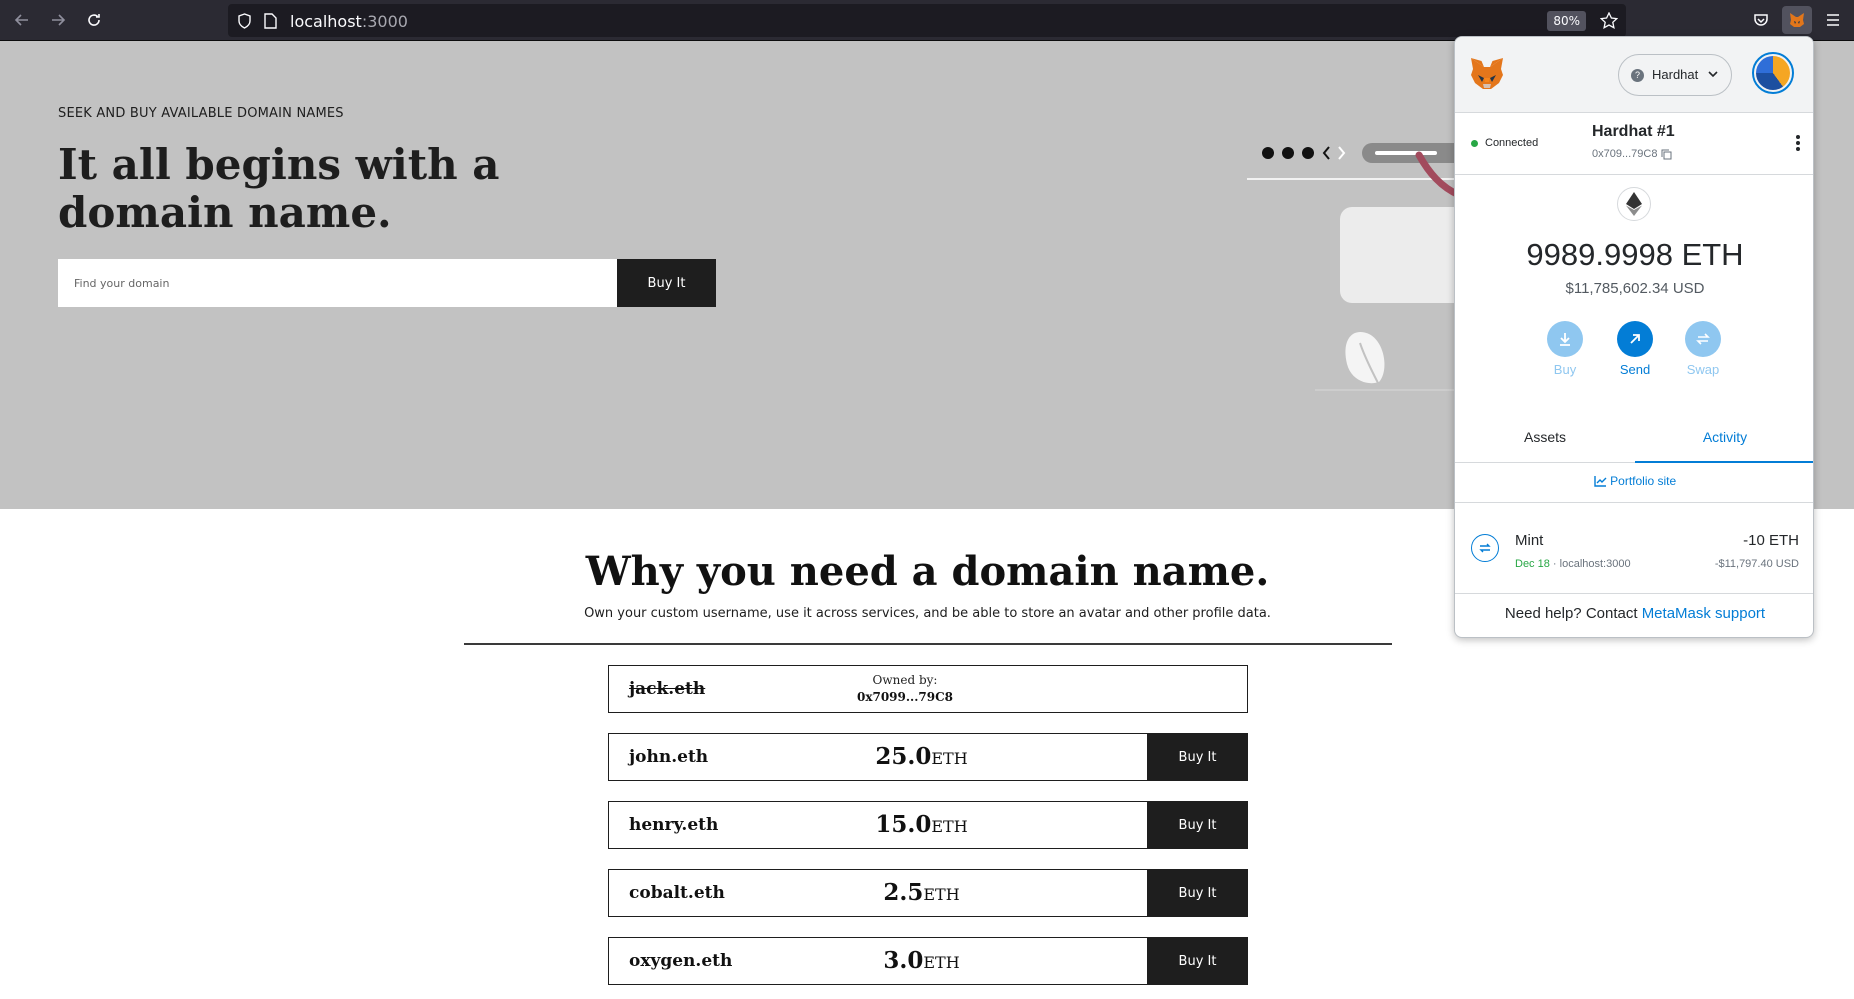 The height and width of the screenshot is (999, 1854). What do you see at coordinates (1633, 131) in the screenshot?
I see `account-name: Hardhat #1` at bounding box center [1633, 131].